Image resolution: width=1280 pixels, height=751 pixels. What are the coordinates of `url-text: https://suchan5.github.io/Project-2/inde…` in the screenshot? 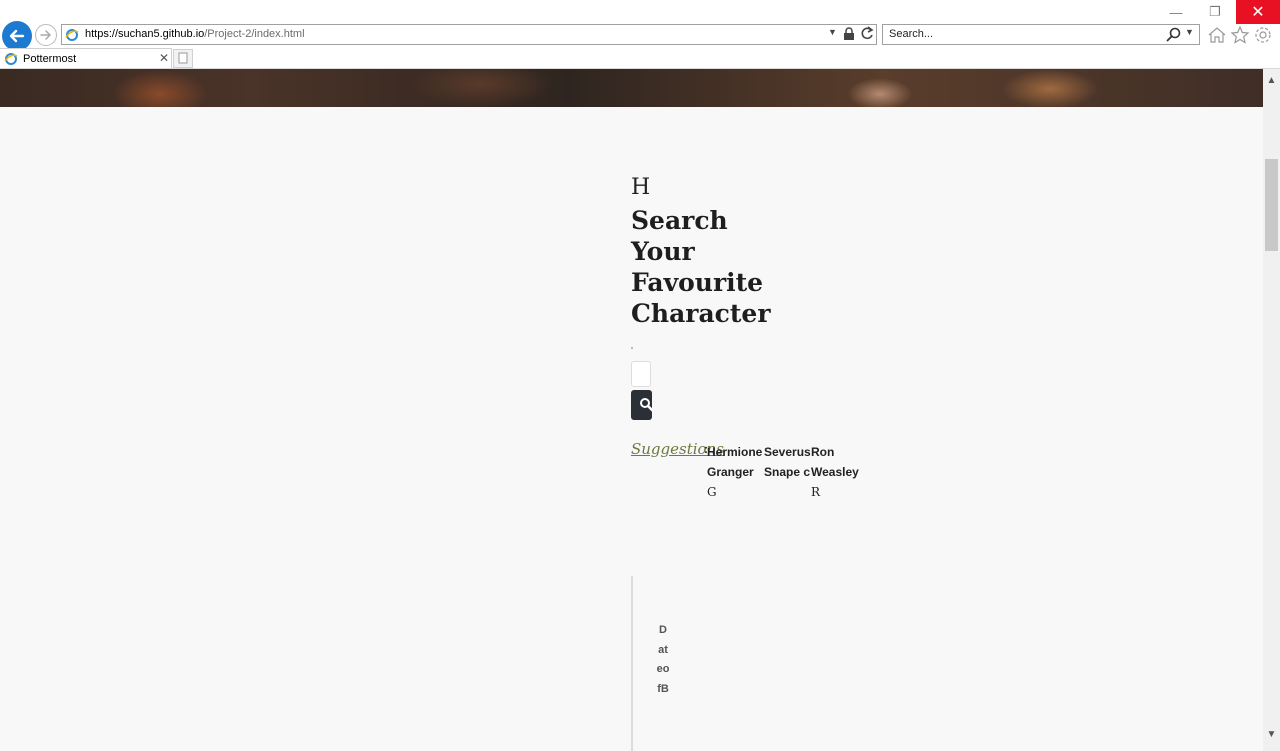 It's located at (195, 34).